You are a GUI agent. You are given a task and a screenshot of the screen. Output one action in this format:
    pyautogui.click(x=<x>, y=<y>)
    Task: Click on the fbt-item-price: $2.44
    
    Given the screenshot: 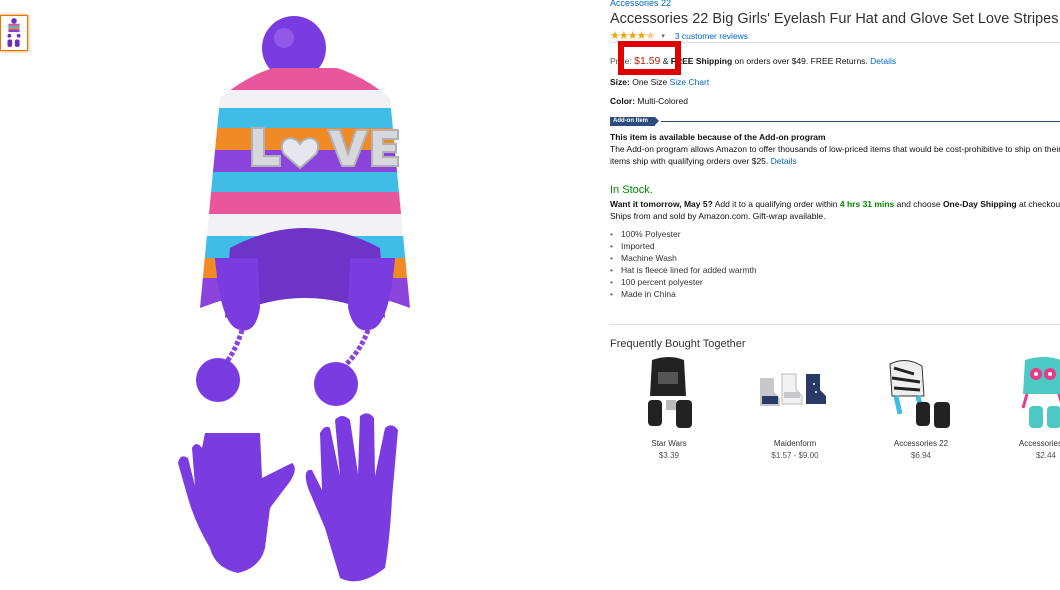 What is the action you would take?
    pyautogui.click(x=1046, y=455)
    